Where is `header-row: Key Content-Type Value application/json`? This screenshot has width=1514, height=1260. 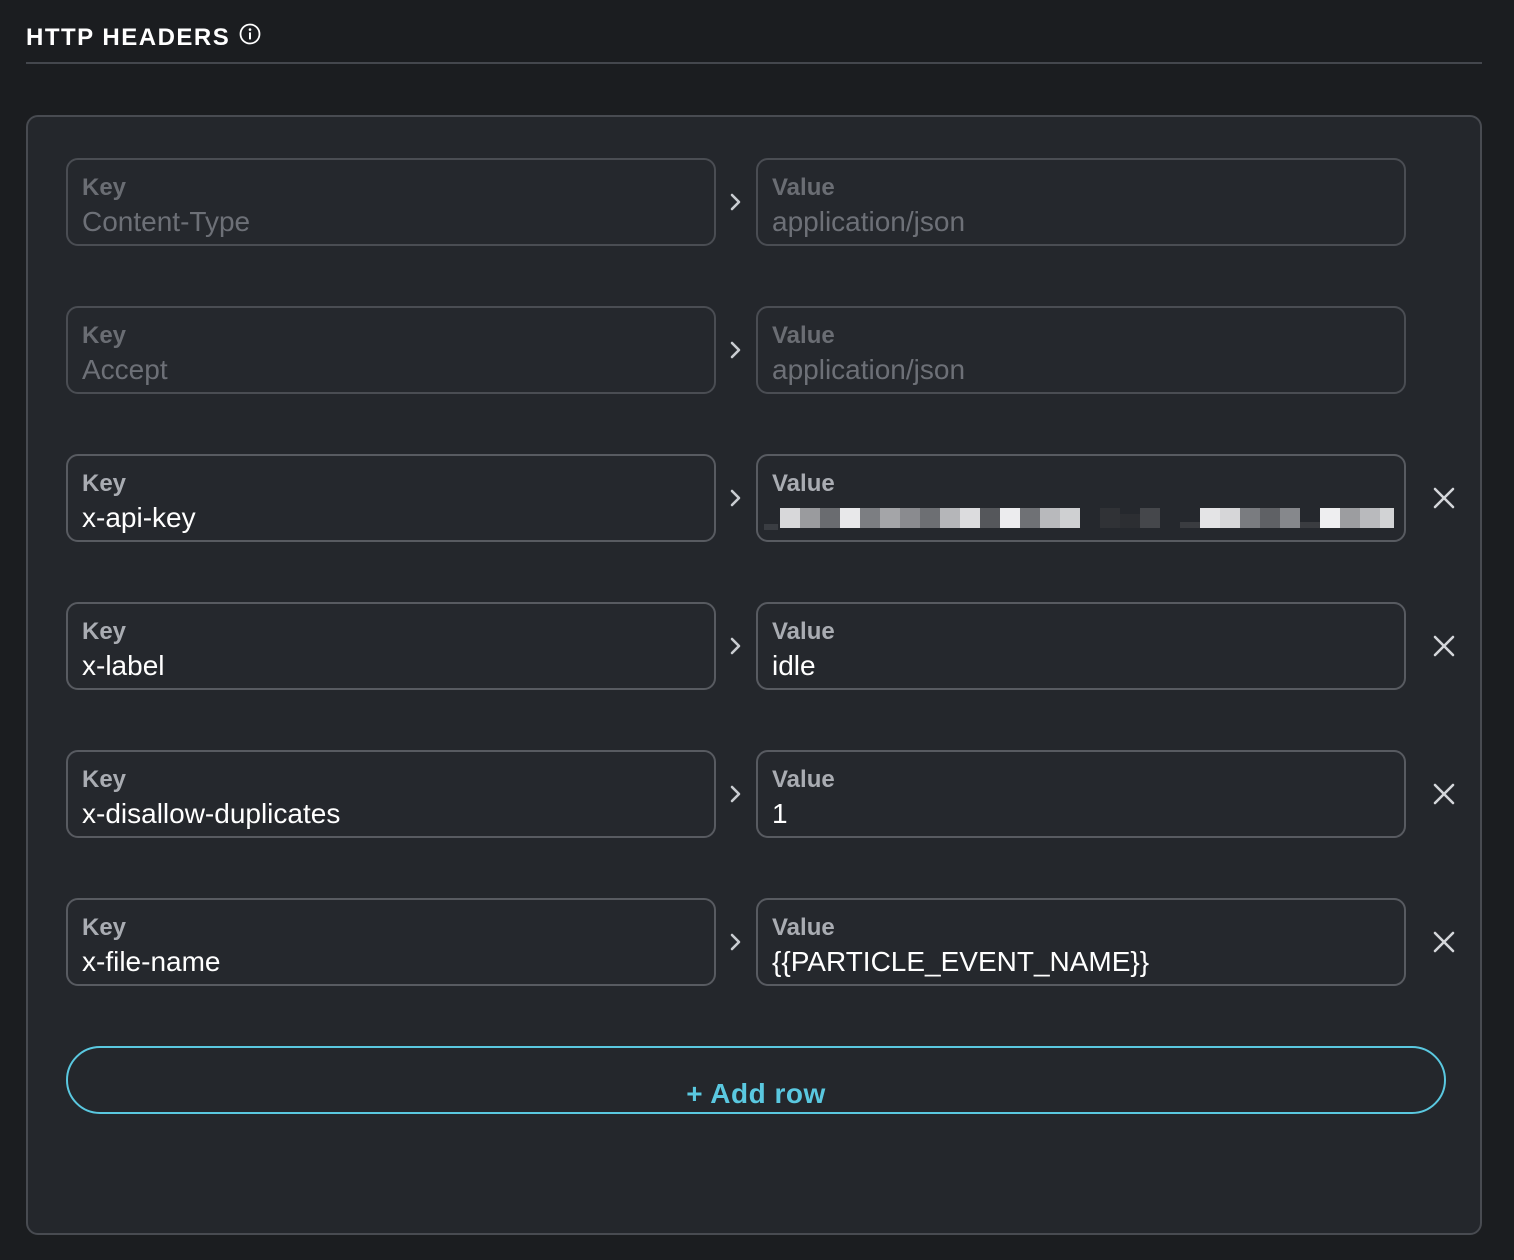 header-row: Key Content-Type Value application/json is located at coordinates (766, 202).